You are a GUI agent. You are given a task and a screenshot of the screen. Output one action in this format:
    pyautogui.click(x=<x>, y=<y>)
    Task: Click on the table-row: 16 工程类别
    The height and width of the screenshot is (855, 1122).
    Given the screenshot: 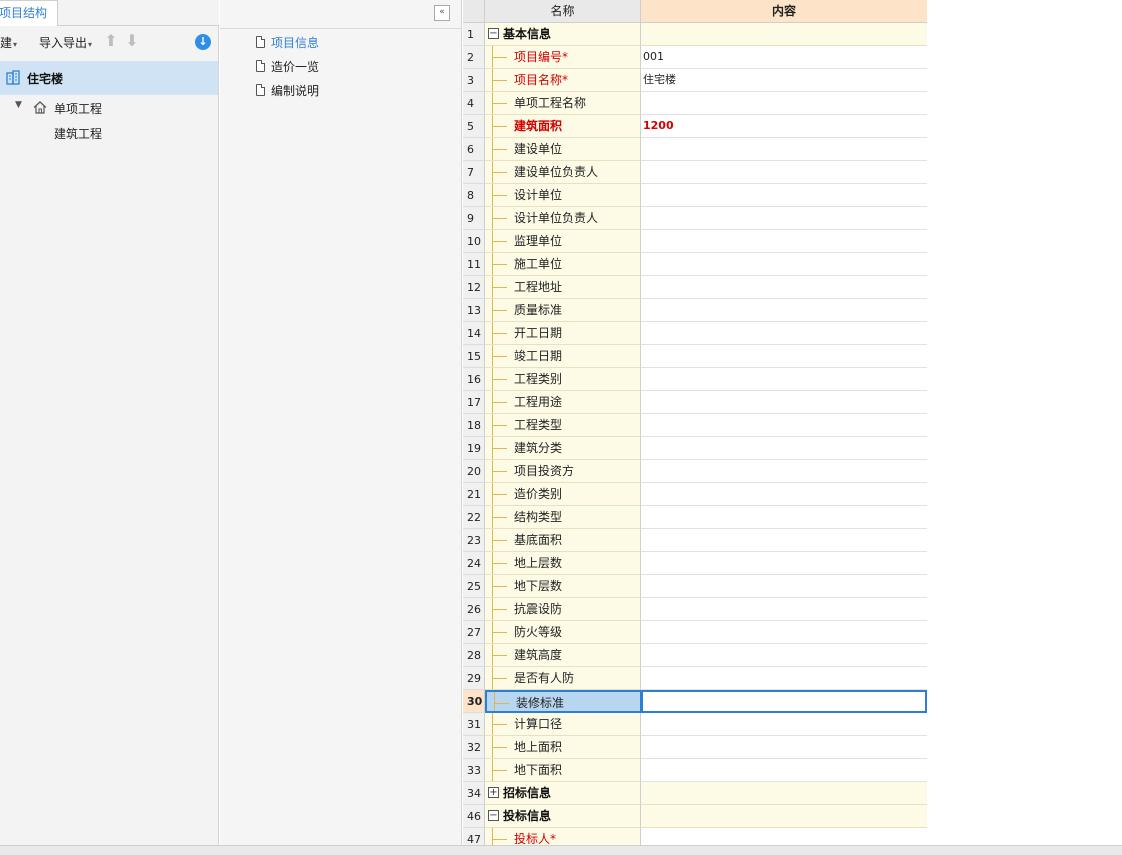 What is the action you would take?
    pyautogui.click(x=695, y=379)
    